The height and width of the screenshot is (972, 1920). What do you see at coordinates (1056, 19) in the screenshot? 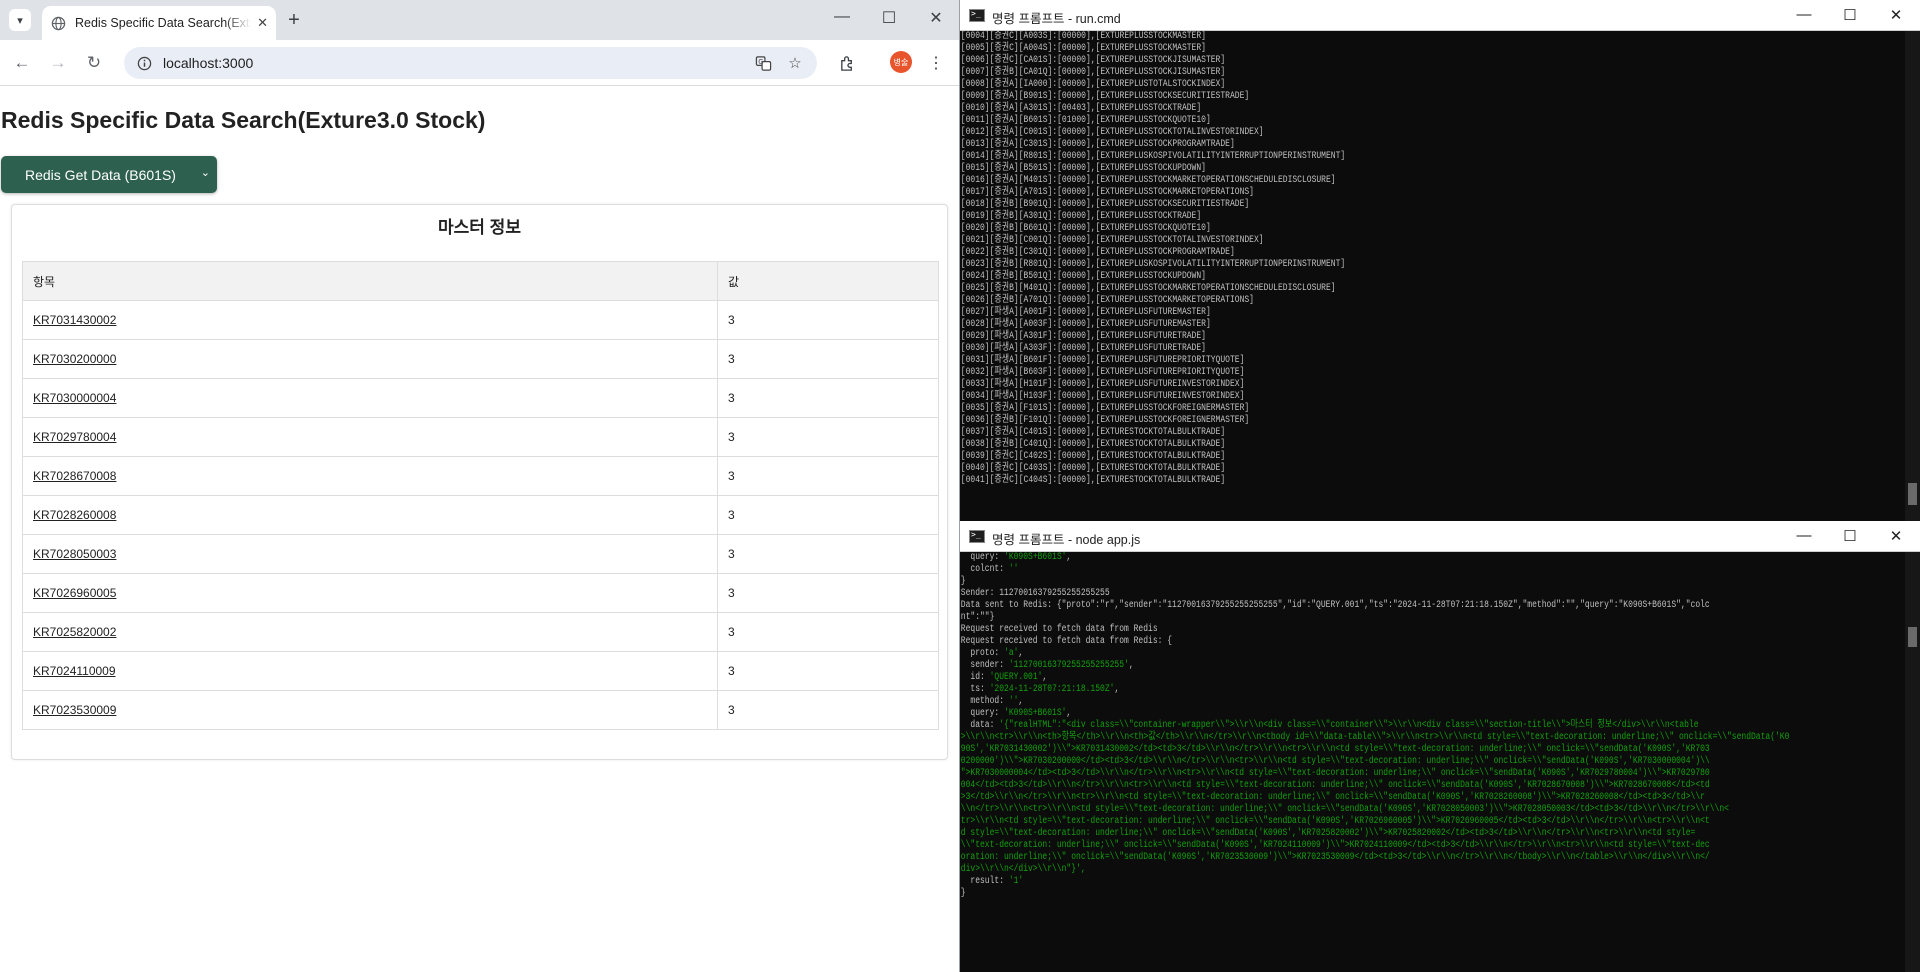
I see `console-title: 명령 프롬프트 - run.cmd` at bounding box center [1056, 19].